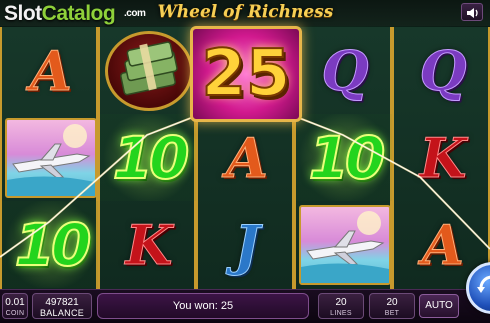 This screenshot has width=490, height=323. I want to click on spin-icon, so click(483, 284).